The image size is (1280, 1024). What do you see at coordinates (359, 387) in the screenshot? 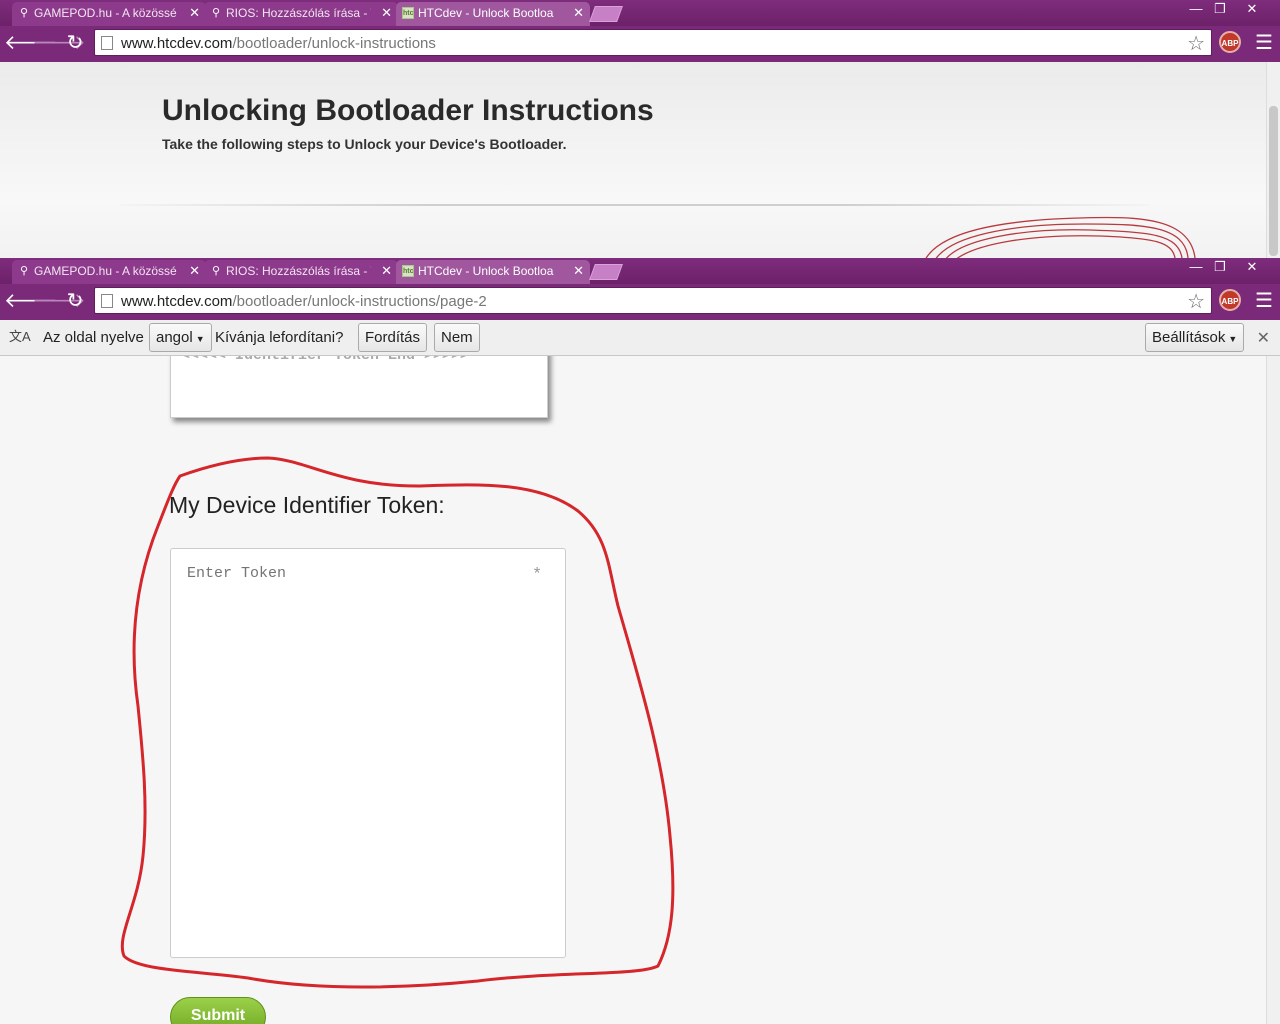
I see `identifier-token-box: <<<<< Identifier Token End >>>>>` at bounding box center [359, 387].